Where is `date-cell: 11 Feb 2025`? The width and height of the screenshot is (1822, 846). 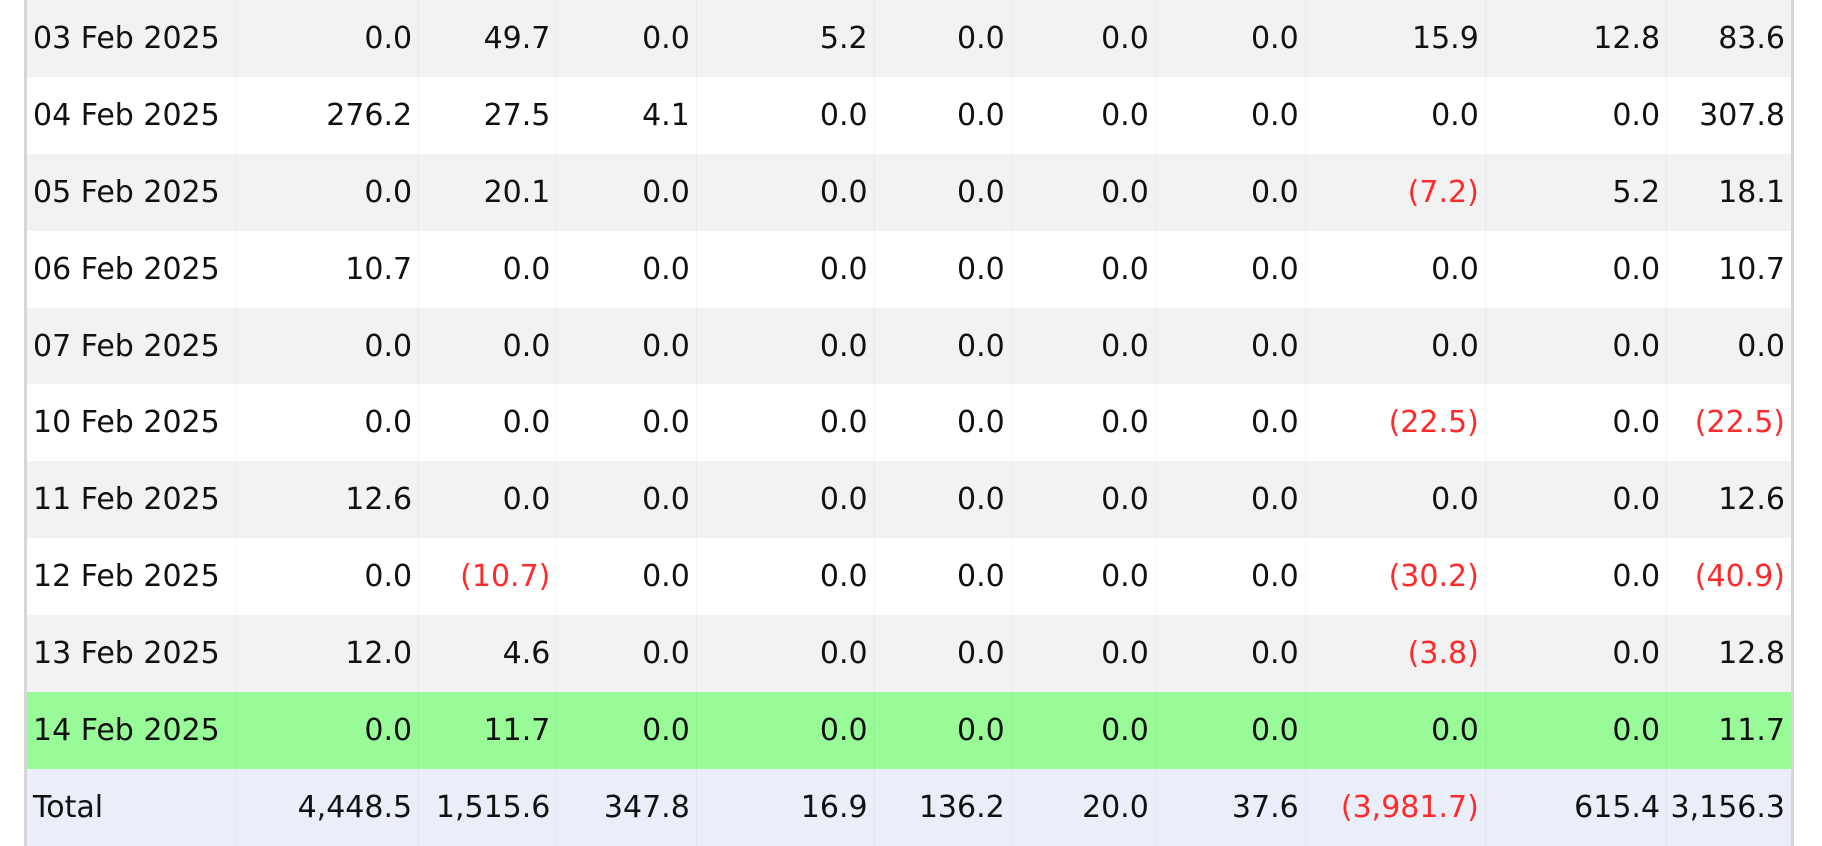
date-cell: 11 Feb 2025 is located at coordinates (131, 499).